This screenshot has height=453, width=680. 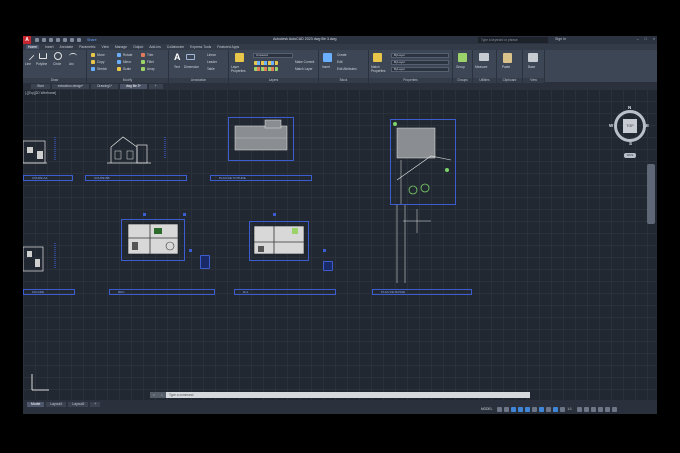 What do you see at coordinates (58, 40) in the screenshot?
I see `save-as-icon` at bounding box center [58, 40].